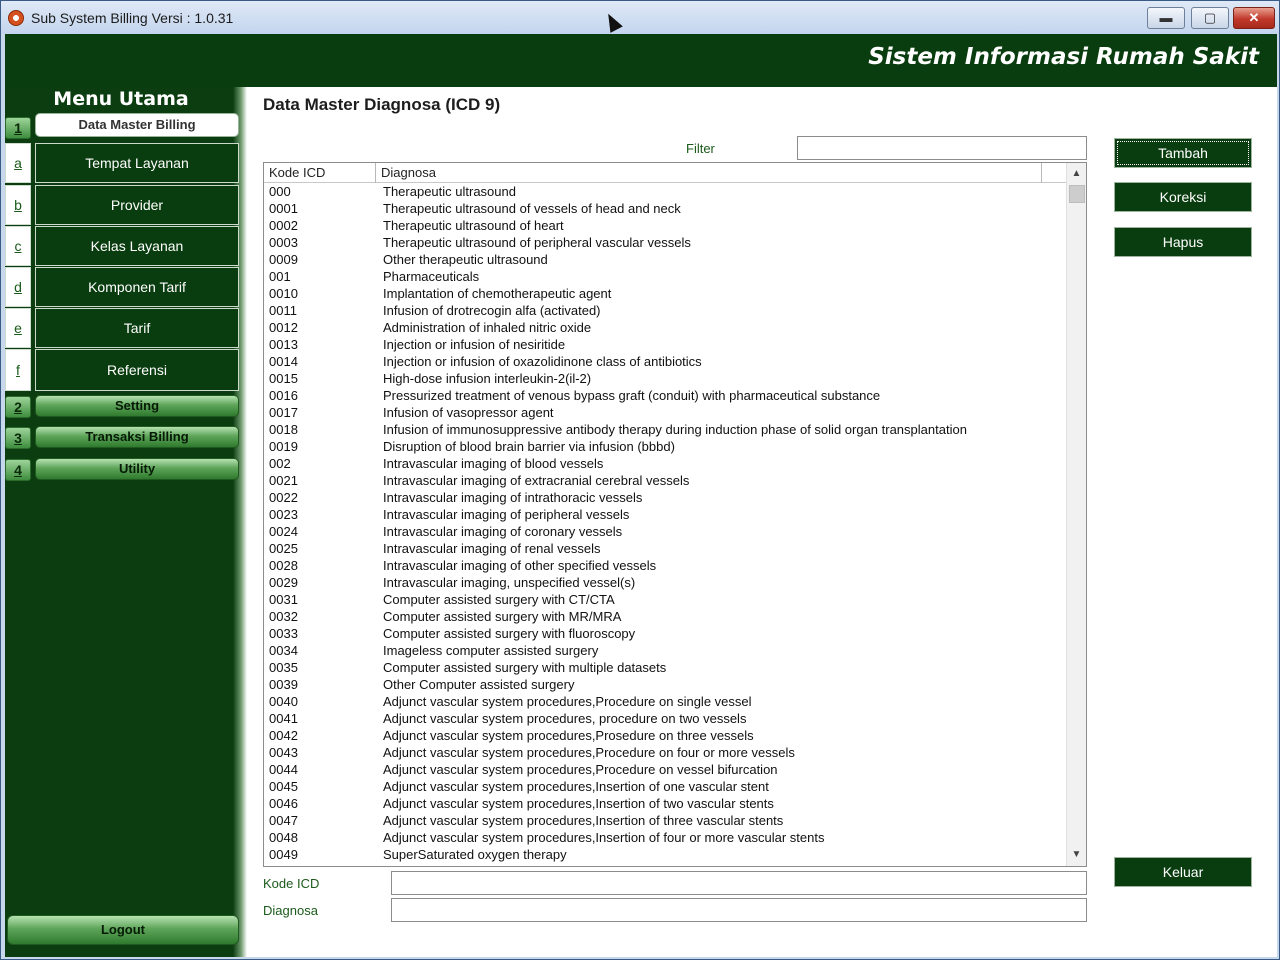 This screenshot has height=960, width=1280. I want to click on cell-kode-icd: 0014, so click(283, 361).